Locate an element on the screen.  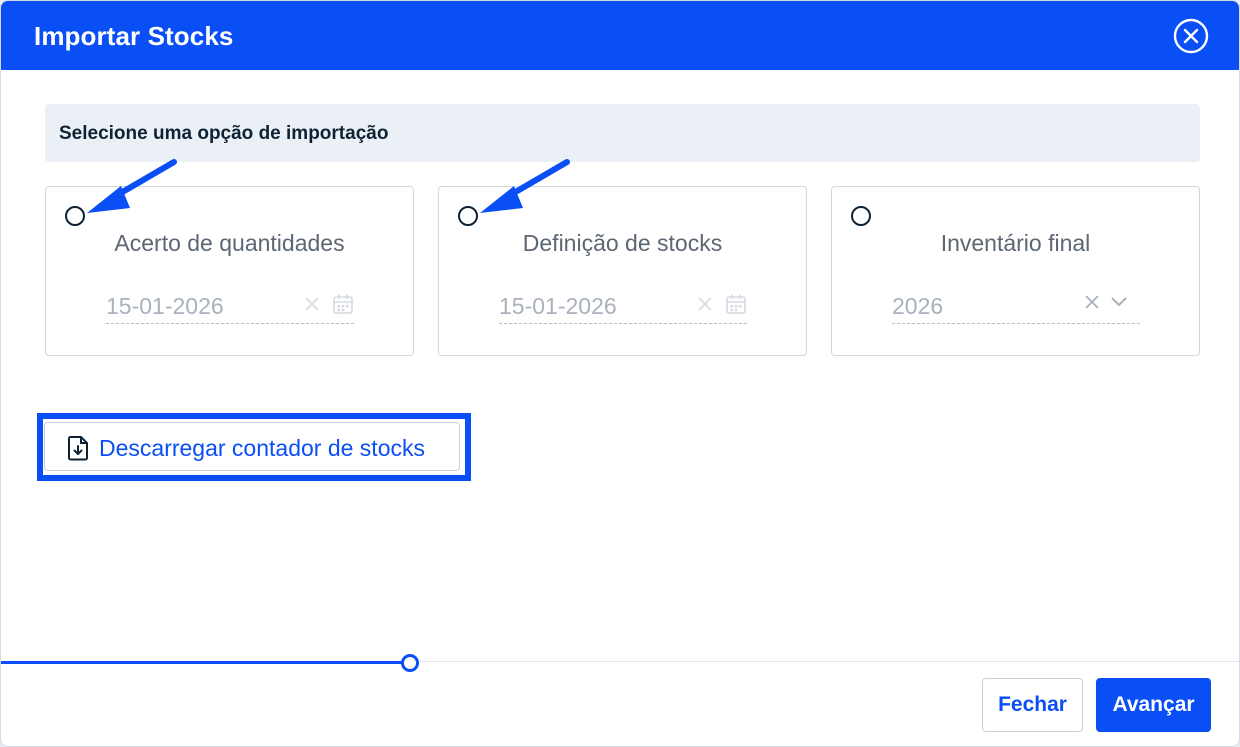
option-card-inventario: Inventário final is located at coordinates (1015, 271).